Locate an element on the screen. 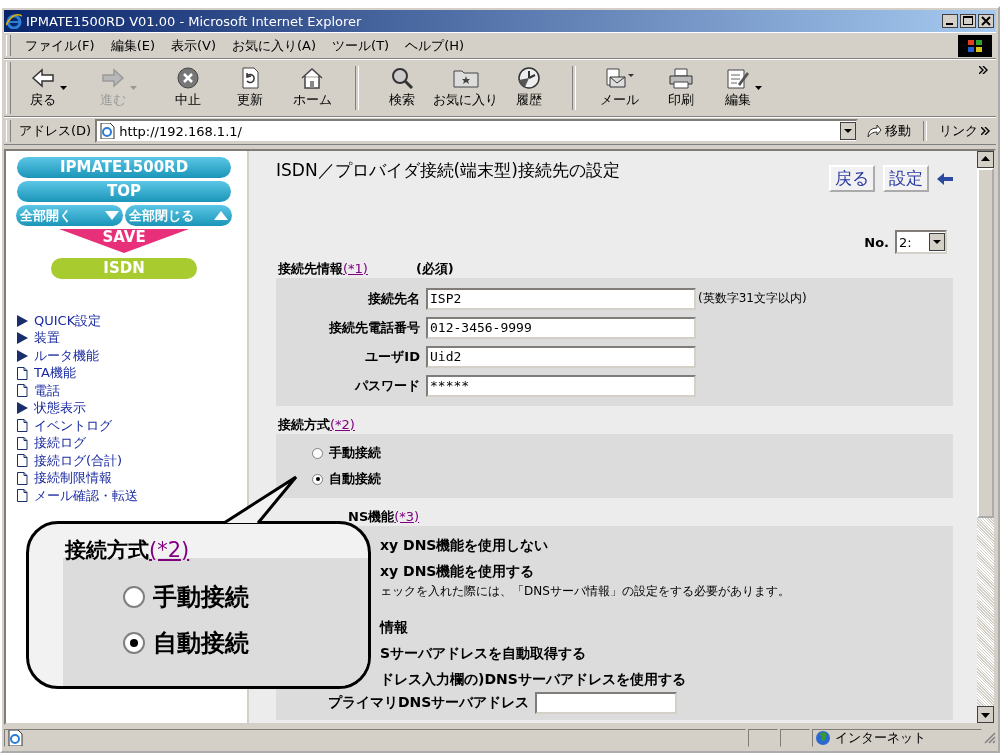 Image resolution: width=1005 pixels, height=753 pixels. toolbar-button: メール is located at coordinates (619, 88).